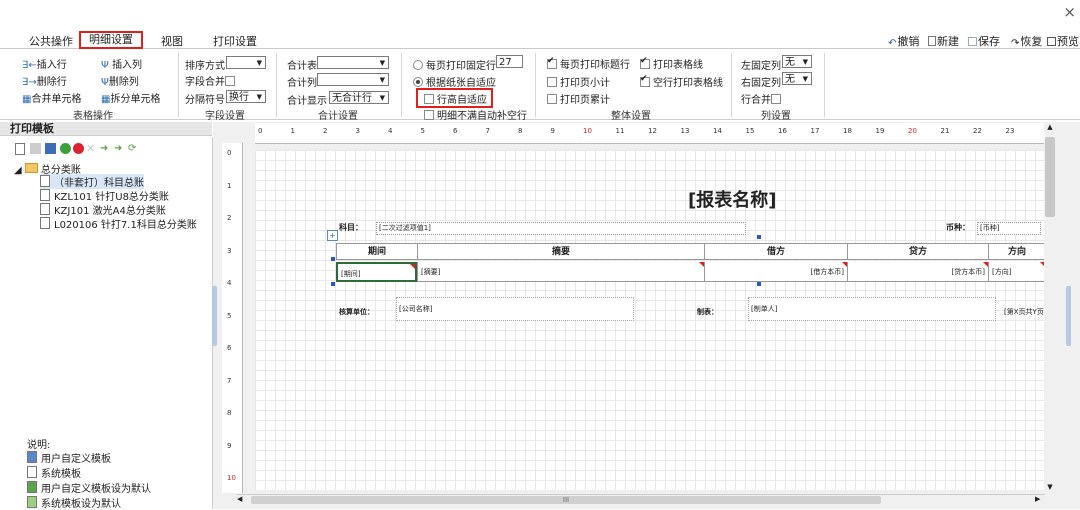  What do you see at coordinates (775, 272) in the screenshot?
I see `table-cell: [借方本币]` at bounding box center [775, 272].